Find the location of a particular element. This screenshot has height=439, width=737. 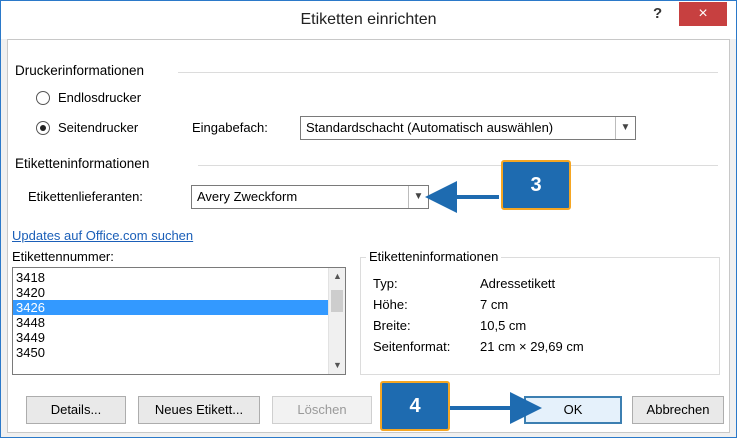

callout-arrows is located at coordinates (483, 302).